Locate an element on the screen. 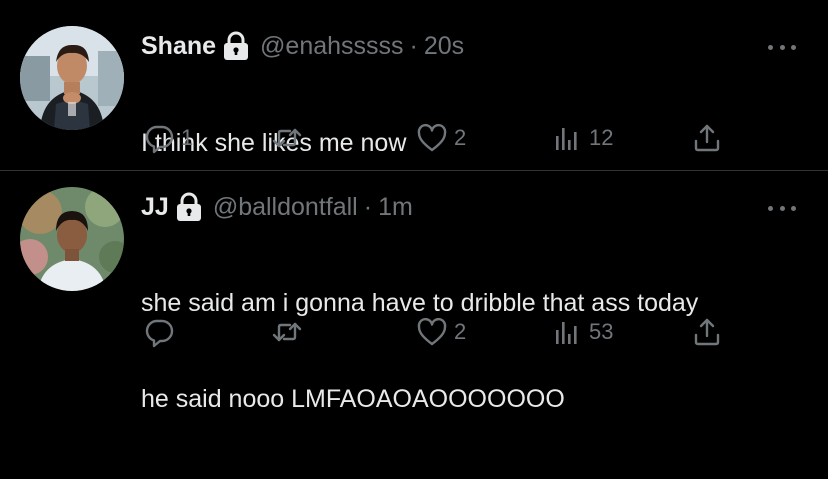 This screenshot has width=828, height=479. display-name: JJ is located at coordinates (155, 207).